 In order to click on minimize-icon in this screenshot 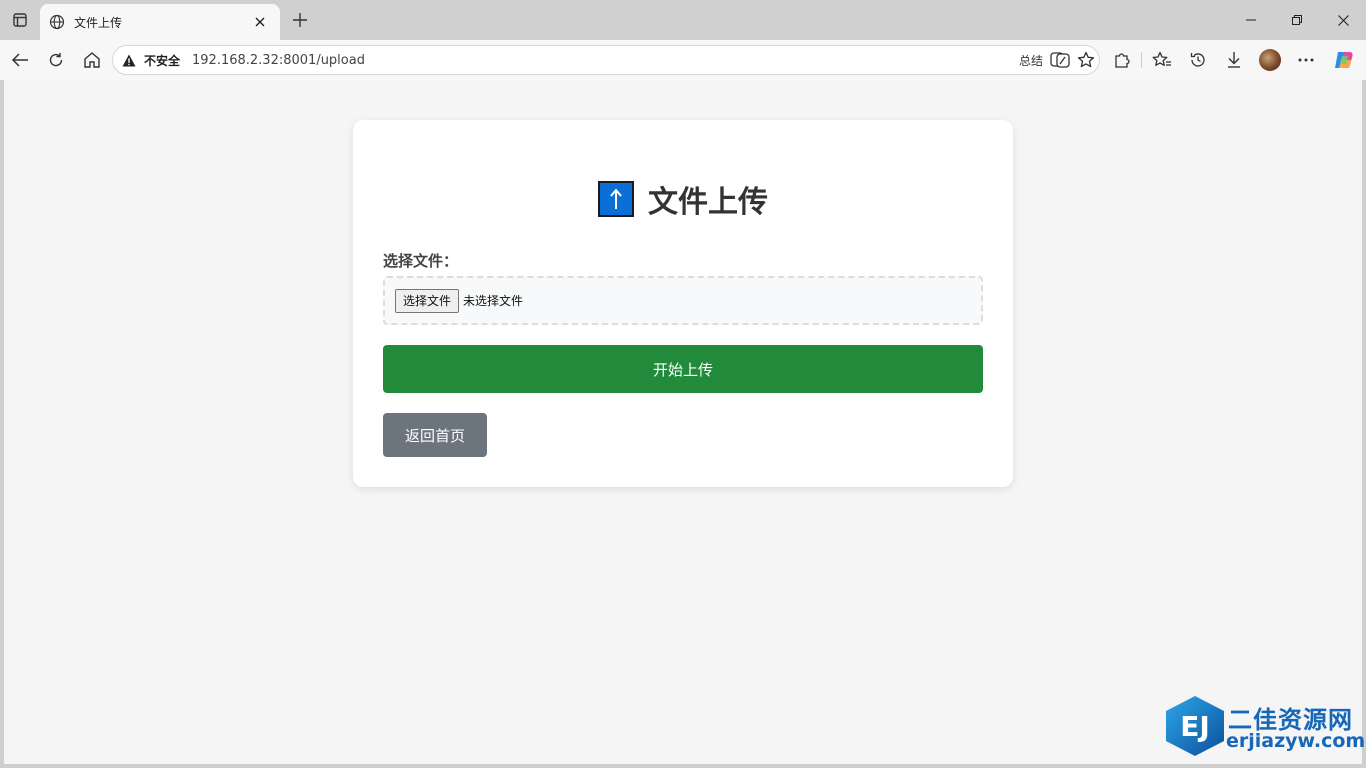, I will do `click(1251, 20)`.